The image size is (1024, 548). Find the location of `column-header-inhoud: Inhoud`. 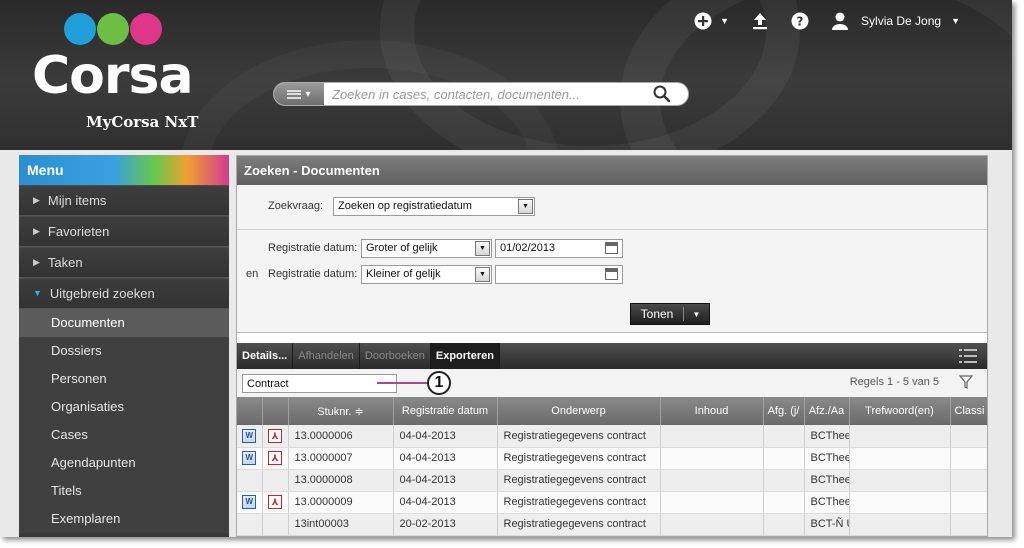

column-header-inhoud: Inhoud is located at coordinates (712, 411).